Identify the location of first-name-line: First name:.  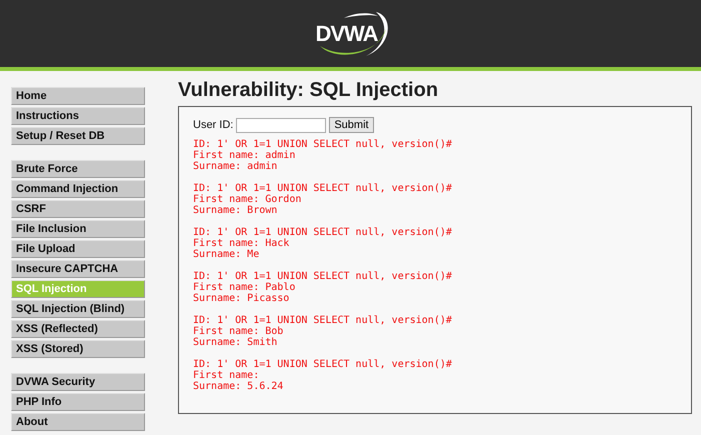
(226, 375).